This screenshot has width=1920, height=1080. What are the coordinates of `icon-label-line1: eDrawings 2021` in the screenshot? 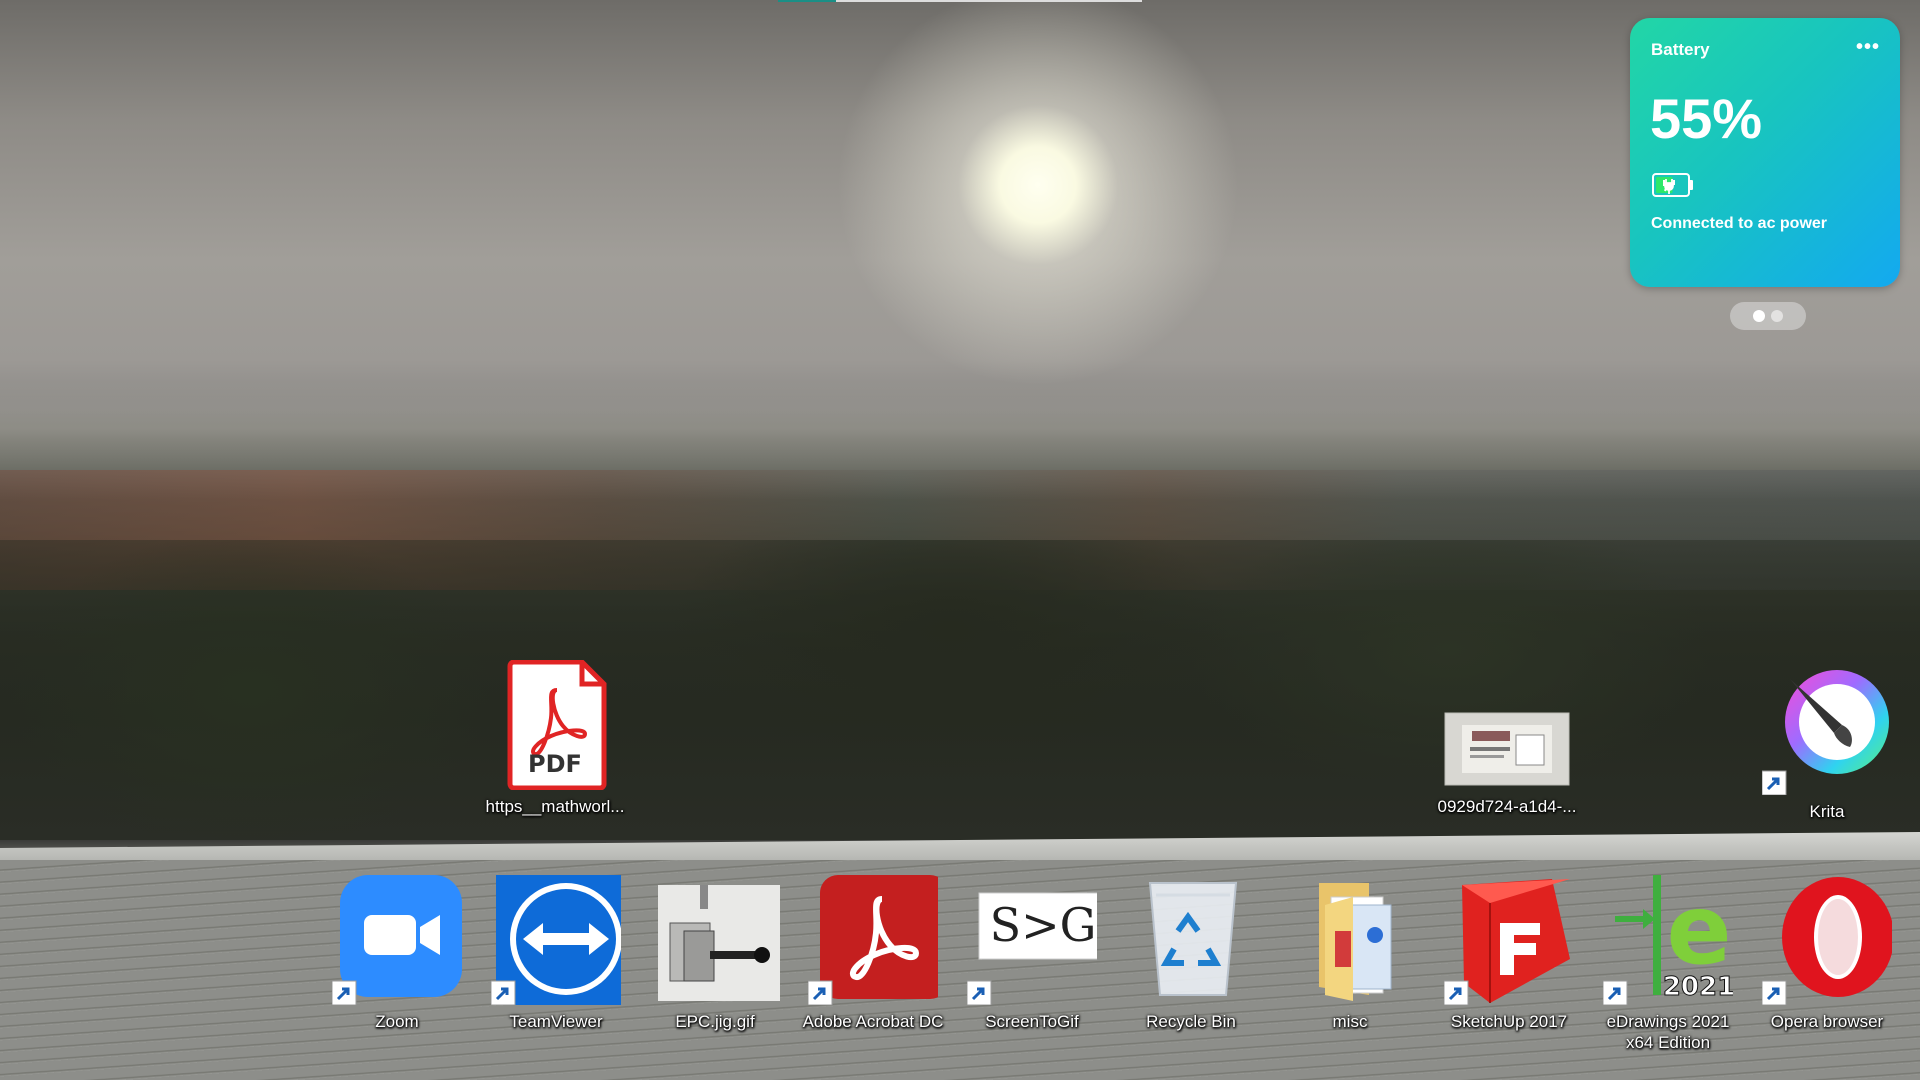 It's located at (1668, 1021).